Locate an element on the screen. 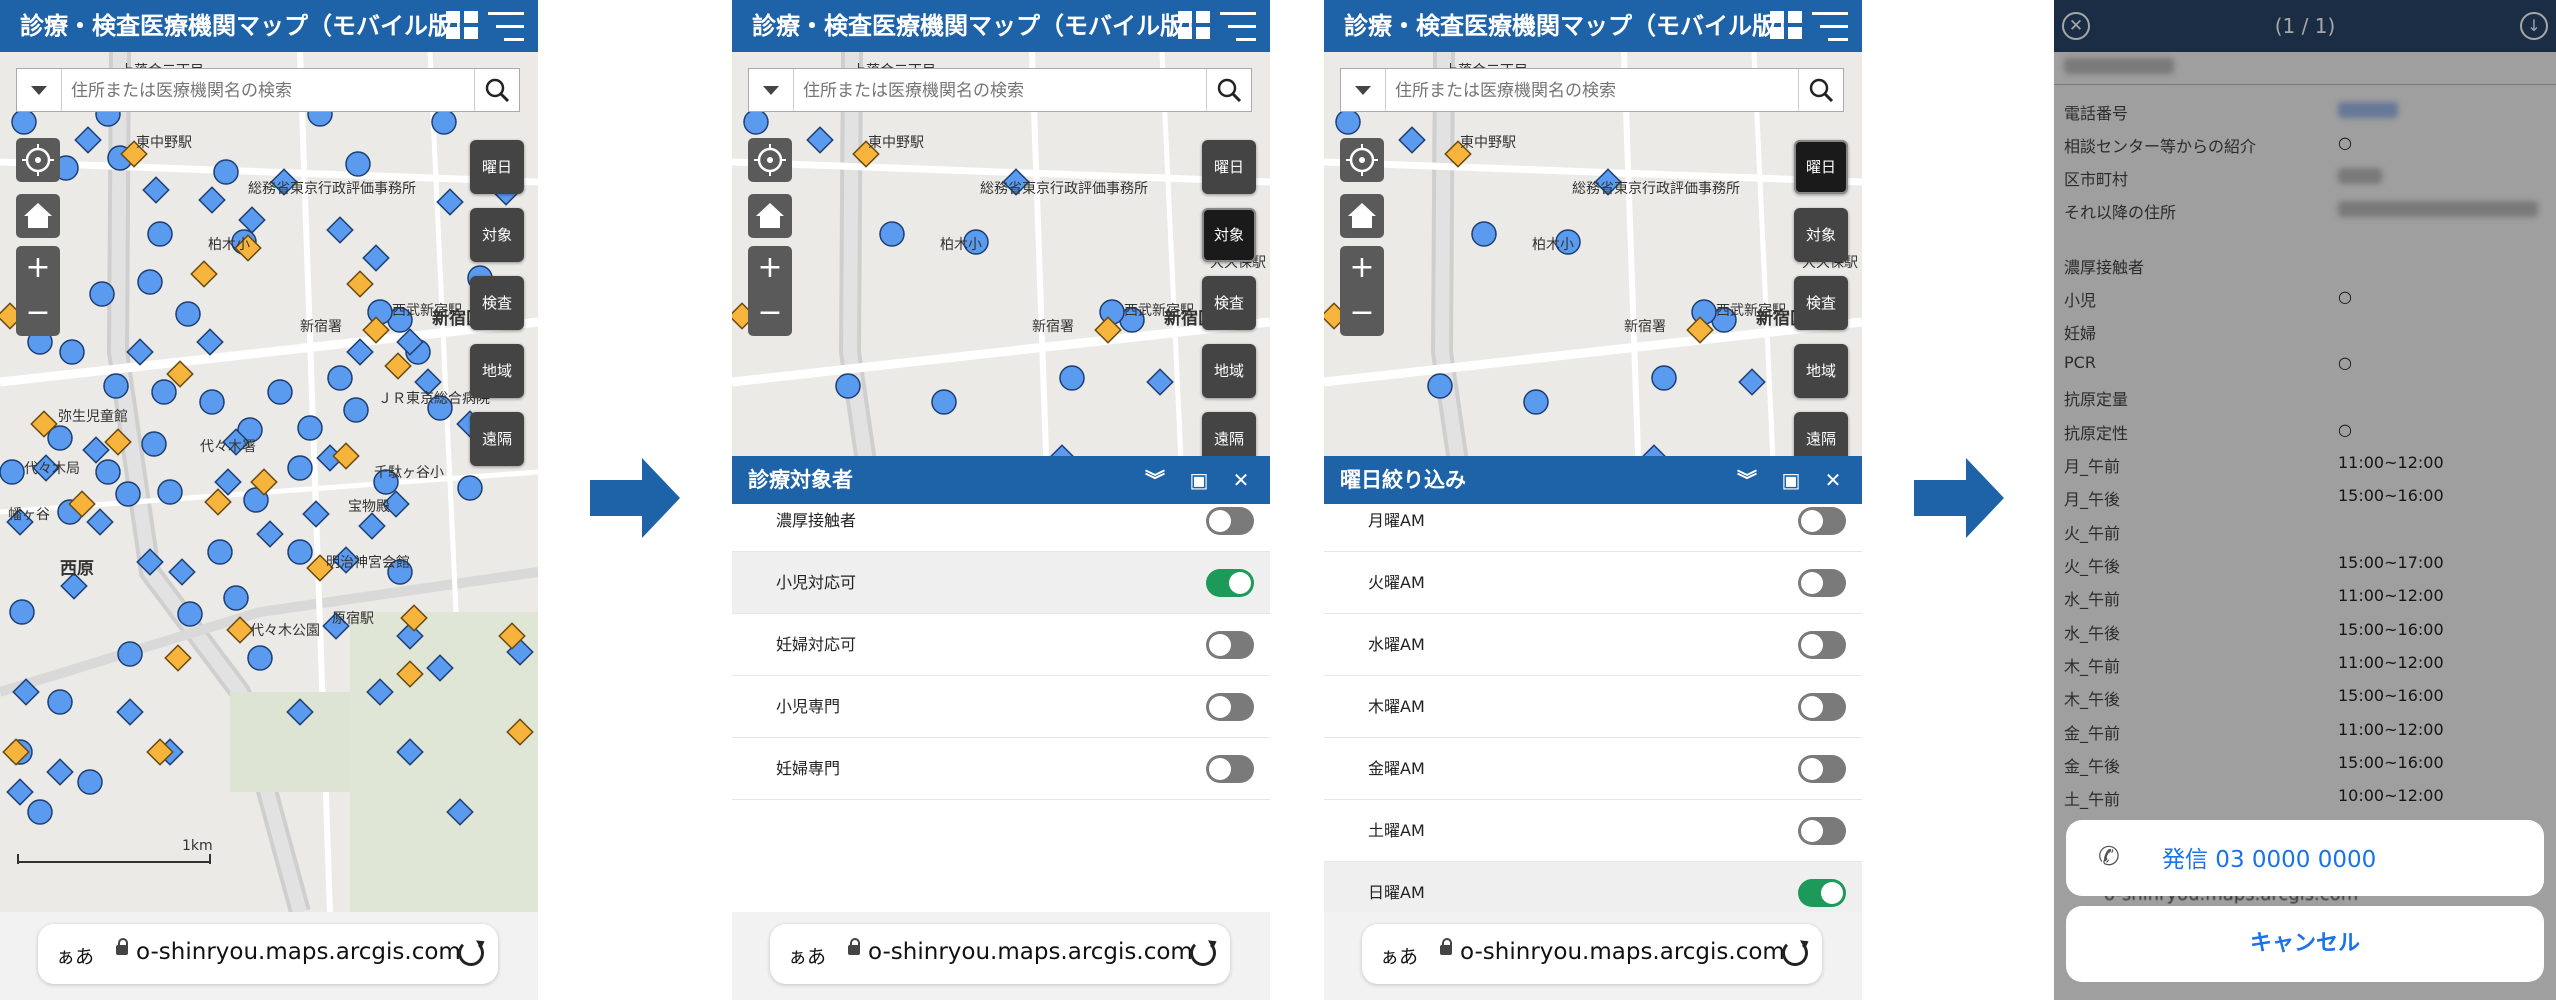  filter-button-4: 遠隔 is located at coordinates (497, 439).